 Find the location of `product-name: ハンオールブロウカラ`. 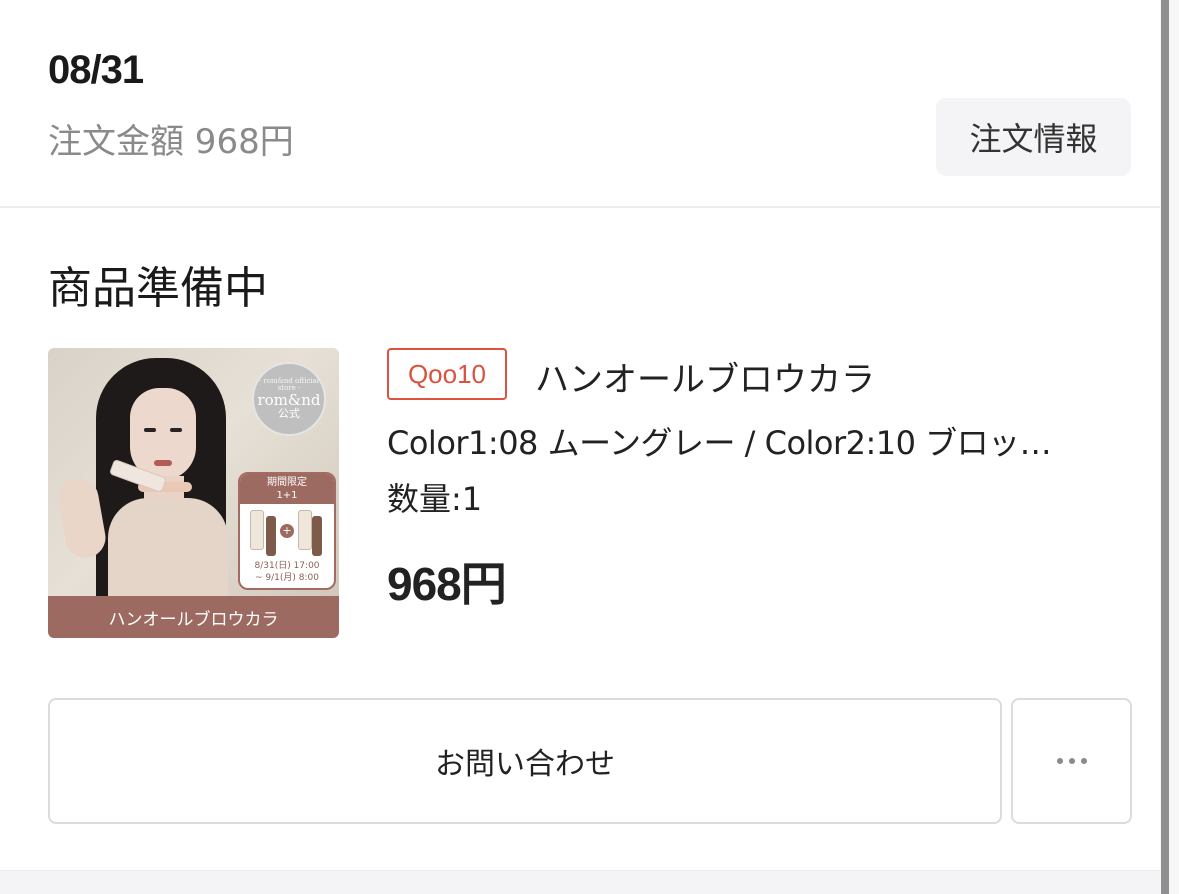

product-name: ハンオールブロウカラ is located at coordinates (705, 376).